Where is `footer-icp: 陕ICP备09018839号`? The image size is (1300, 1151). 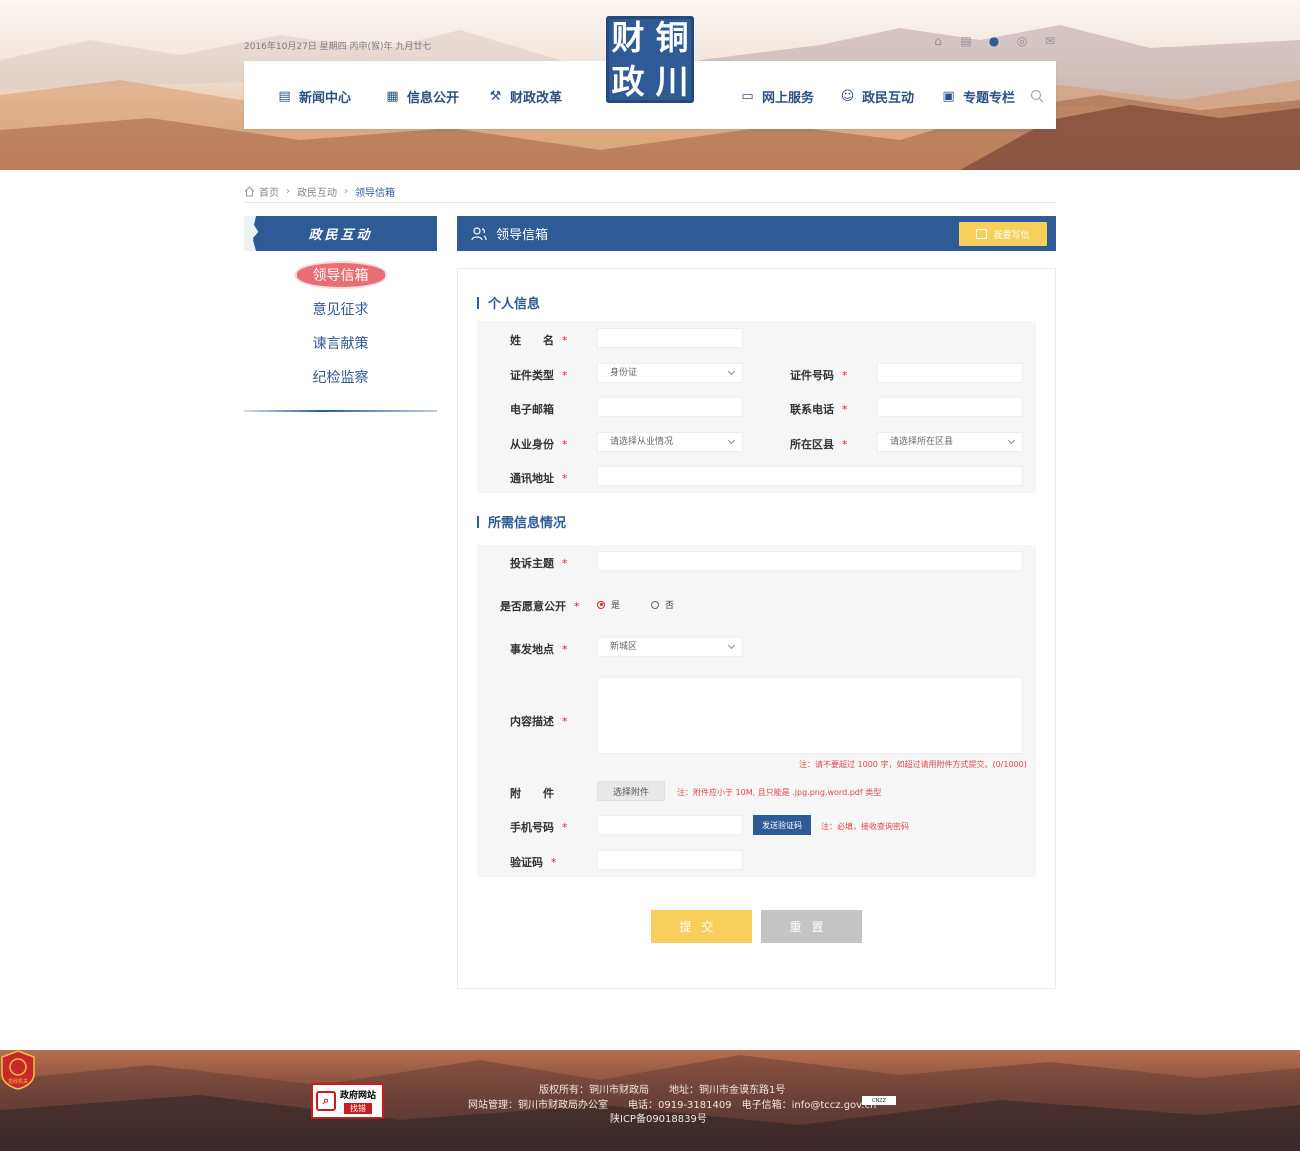
footer-icp: 陕ICP备09018839号 is located at coordinates (658, 1117).